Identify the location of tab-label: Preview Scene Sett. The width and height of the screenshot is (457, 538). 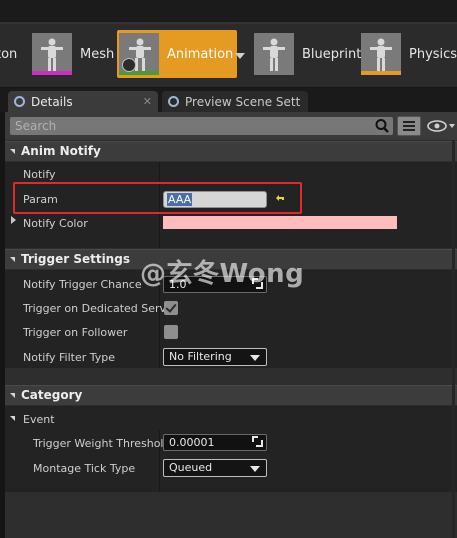
(243, 101).